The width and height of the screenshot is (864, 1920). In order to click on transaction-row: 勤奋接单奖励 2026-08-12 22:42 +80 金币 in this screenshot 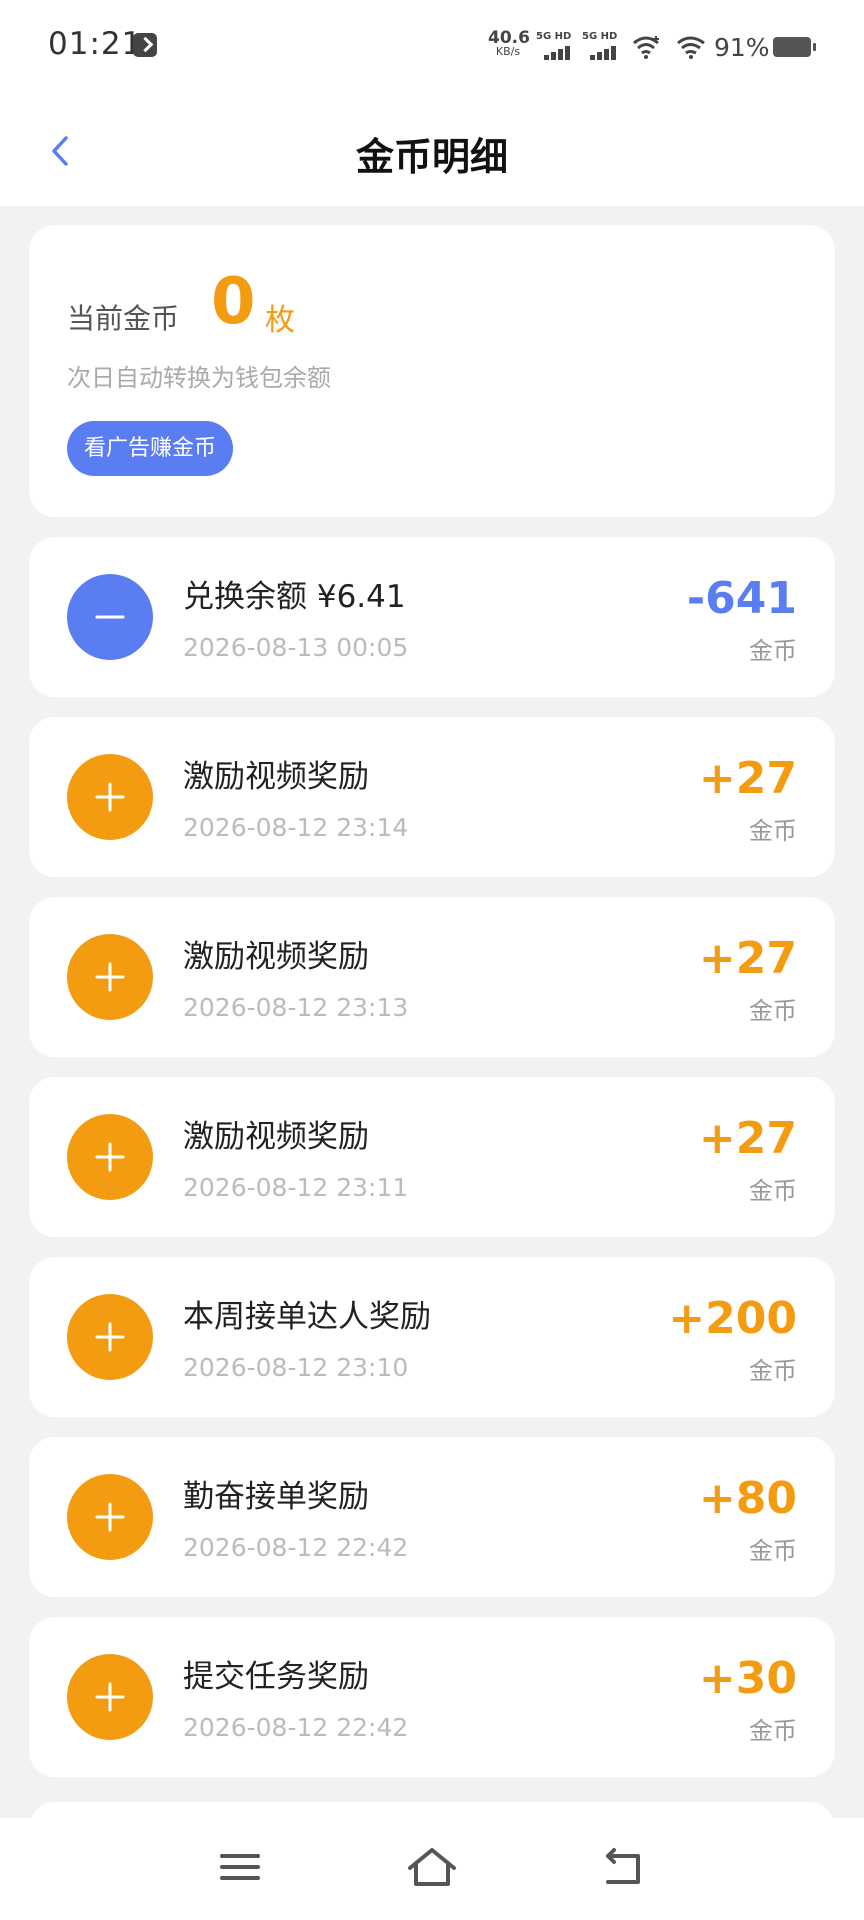, I will do `click(432, 1517)`.